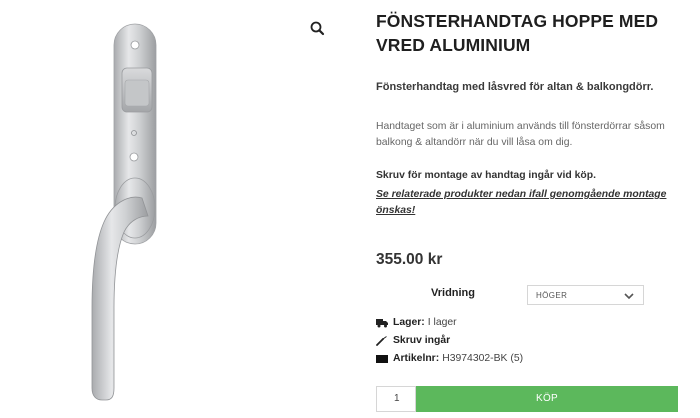 This screenshot has height=418, width=700. I want to click on chevron-down-icon, so click(629, 296).